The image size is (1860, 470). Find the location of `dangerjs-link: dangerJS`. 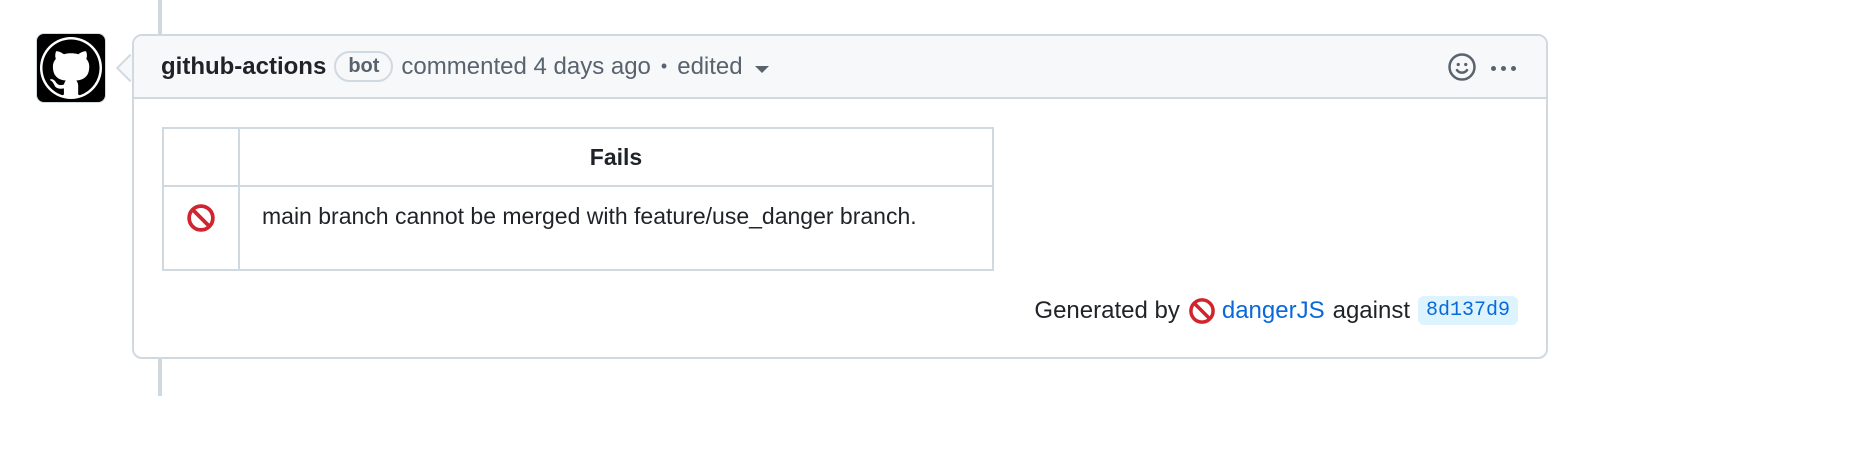

dangerjs-link: dangerJS is located at coordinates (1273, 311).